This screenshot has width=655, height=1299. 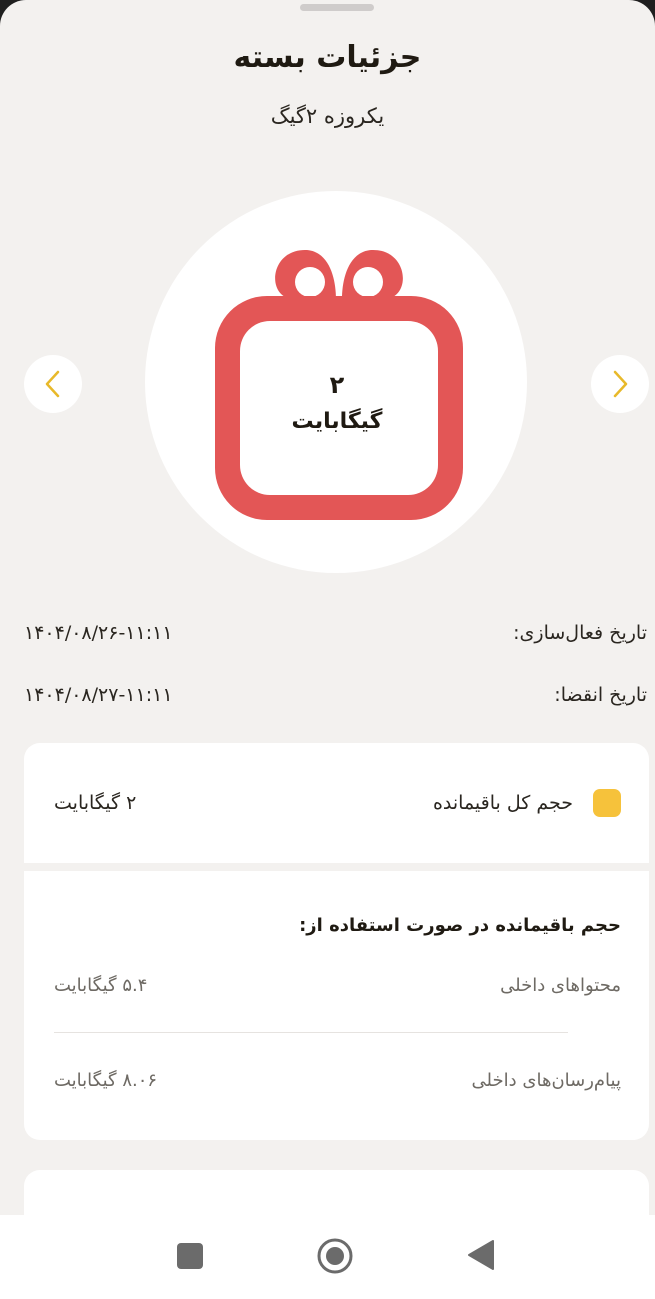 I want to click on system-navigation-bar, so click(x=327, y=1257).